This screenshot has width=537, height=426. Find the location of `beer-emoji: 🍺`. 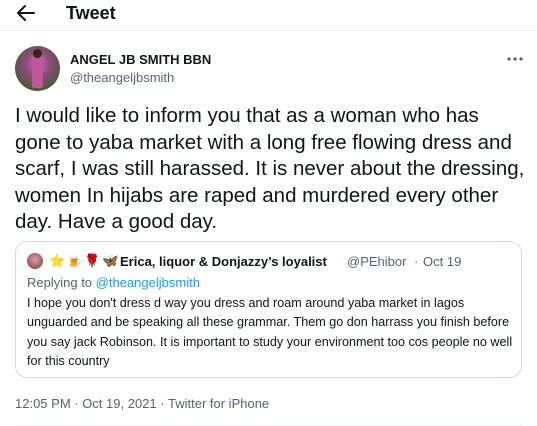

beer-emoji: 🍺 is located at coordinates (74, 260).